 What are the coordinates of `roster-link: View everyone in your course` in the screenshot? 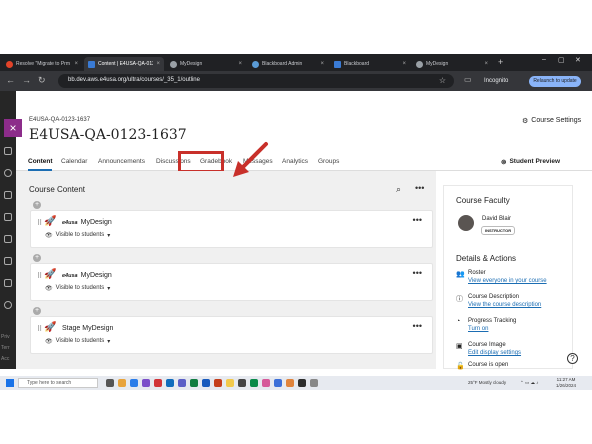 It's located at (507, 281).